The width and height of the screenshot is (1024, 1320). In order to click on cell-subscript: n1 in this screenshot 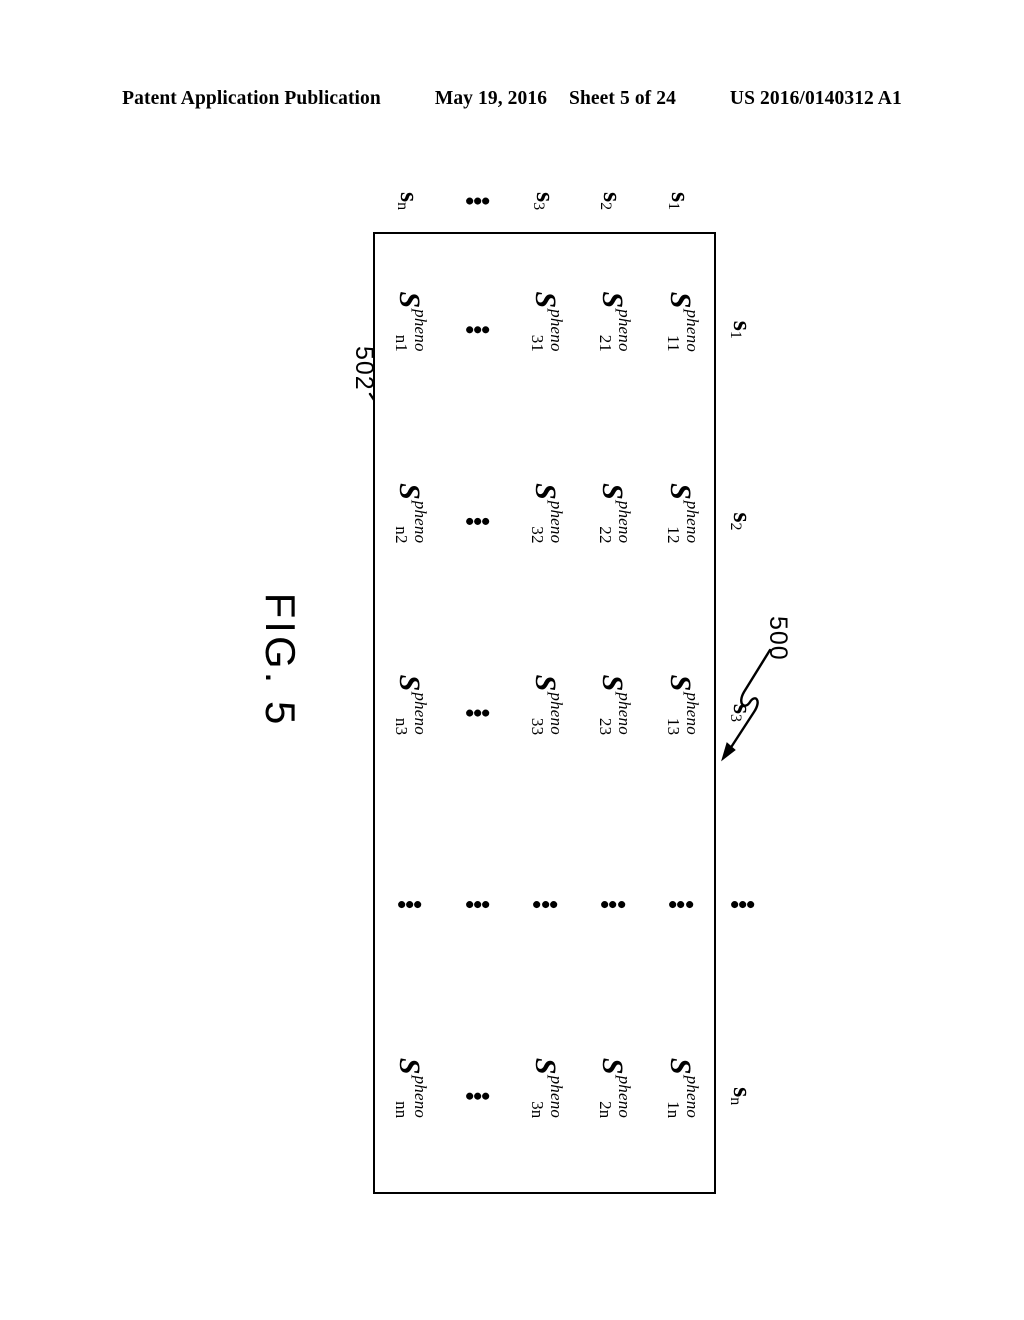, I will do `click(402, 343)`.